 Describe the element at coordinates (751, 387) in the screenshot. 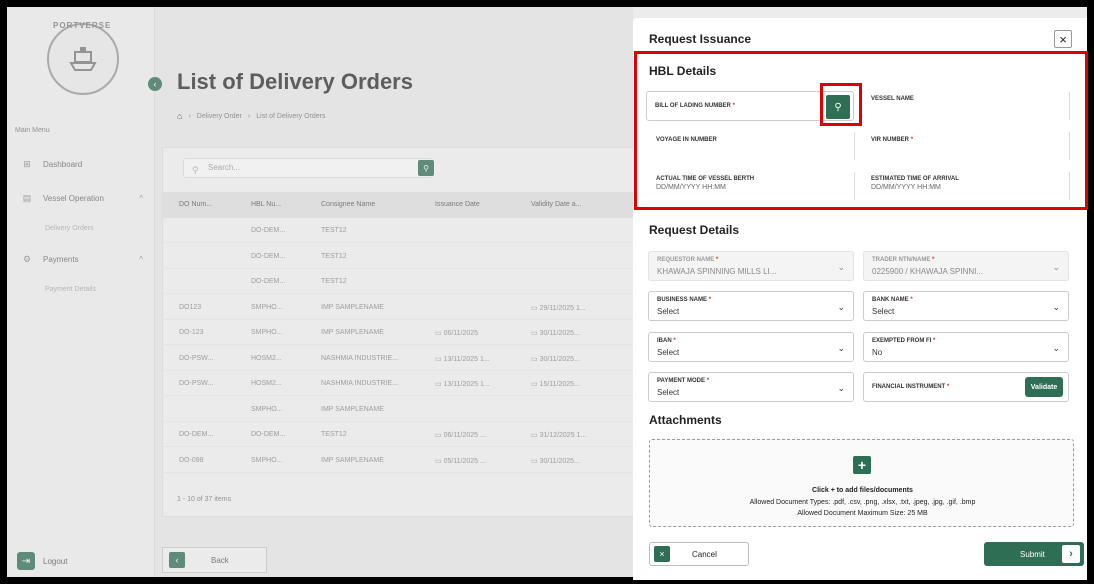

I see `payment-mode-select: PAYMENT MODE * Select ⌄` at that location.